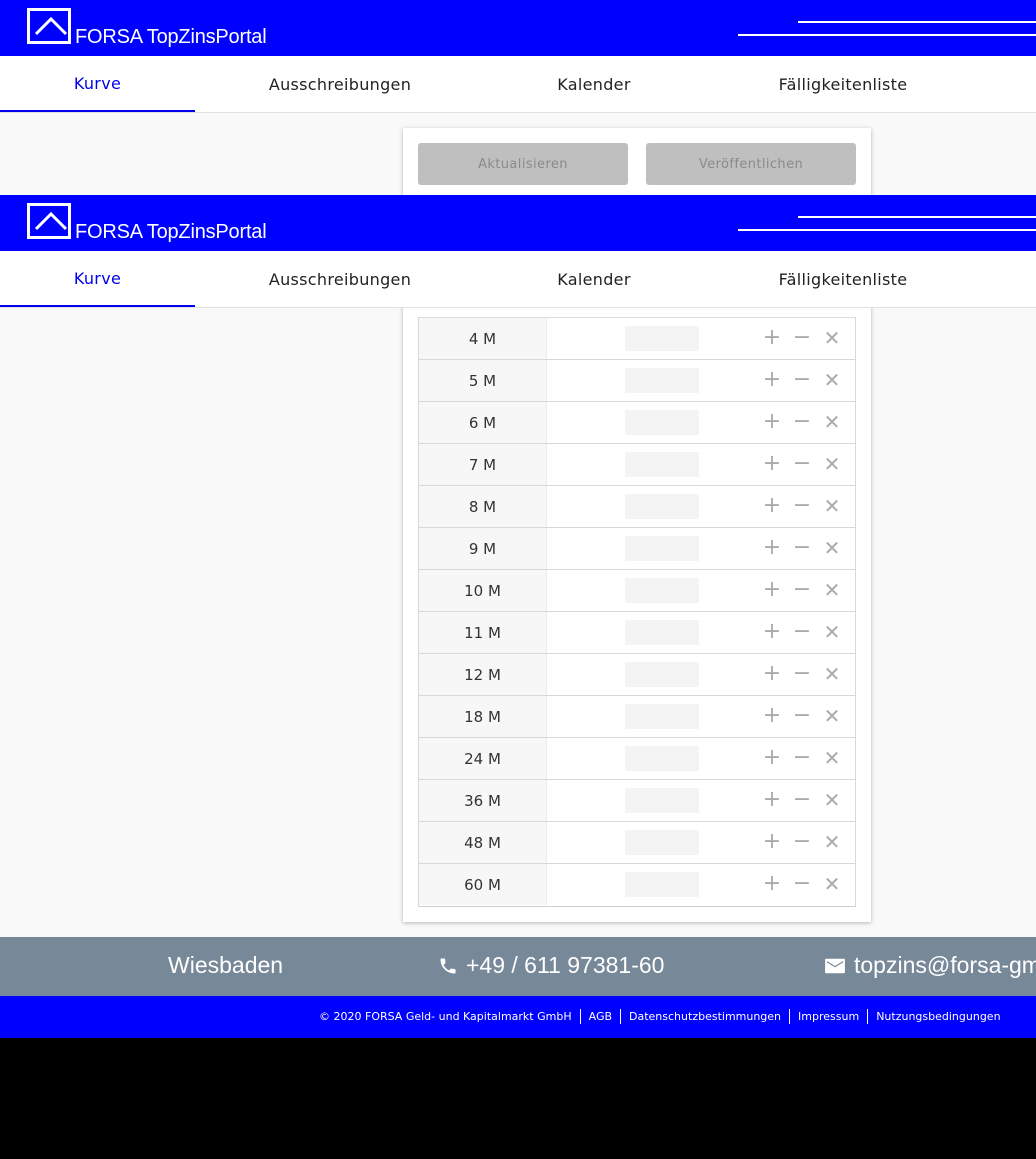  I want to click on link-impressum: Impressum, so click(828, 1016).